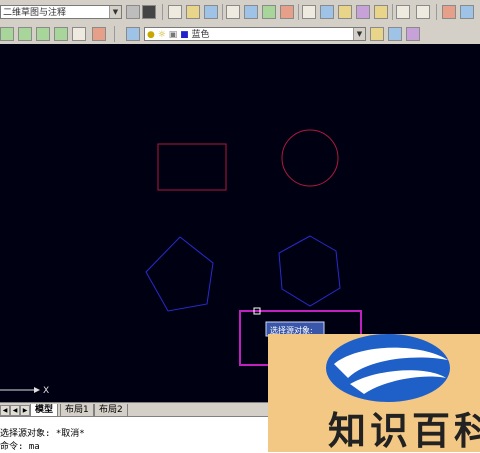 This screenshot has height=453, width=480. Describe the element at coordinates (173, 35) in the screenshot. I see `lock-icon: ▣` at that location.